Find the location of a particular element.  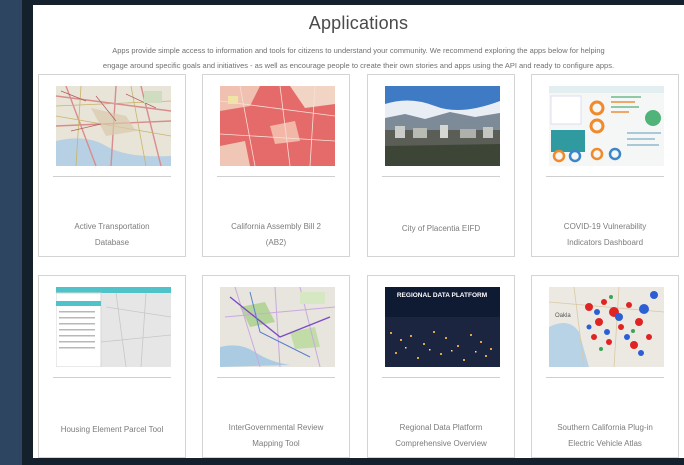

app-title-line: Electric Vehicle Atlas is located at coordinates (605, 443).